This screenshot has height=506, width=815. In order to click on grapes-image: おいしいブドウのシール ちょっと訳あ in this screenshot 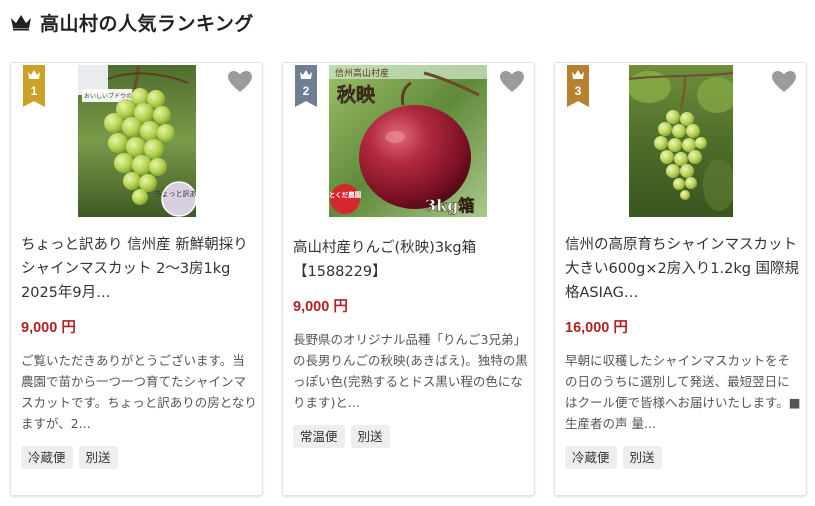, I will do `click(137, 141)`.